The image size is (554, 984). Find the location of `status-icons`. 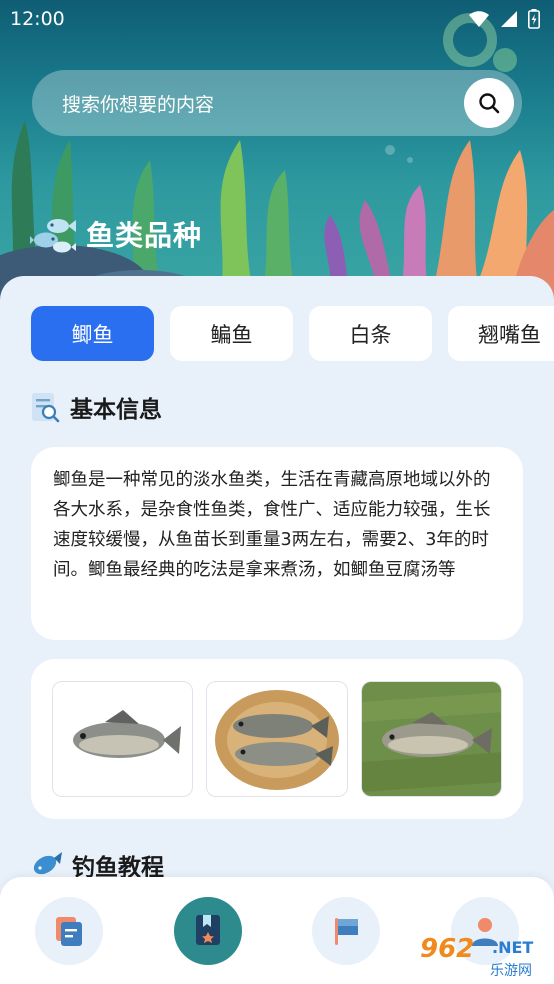

status-icons is located at coordinates (504, 19).